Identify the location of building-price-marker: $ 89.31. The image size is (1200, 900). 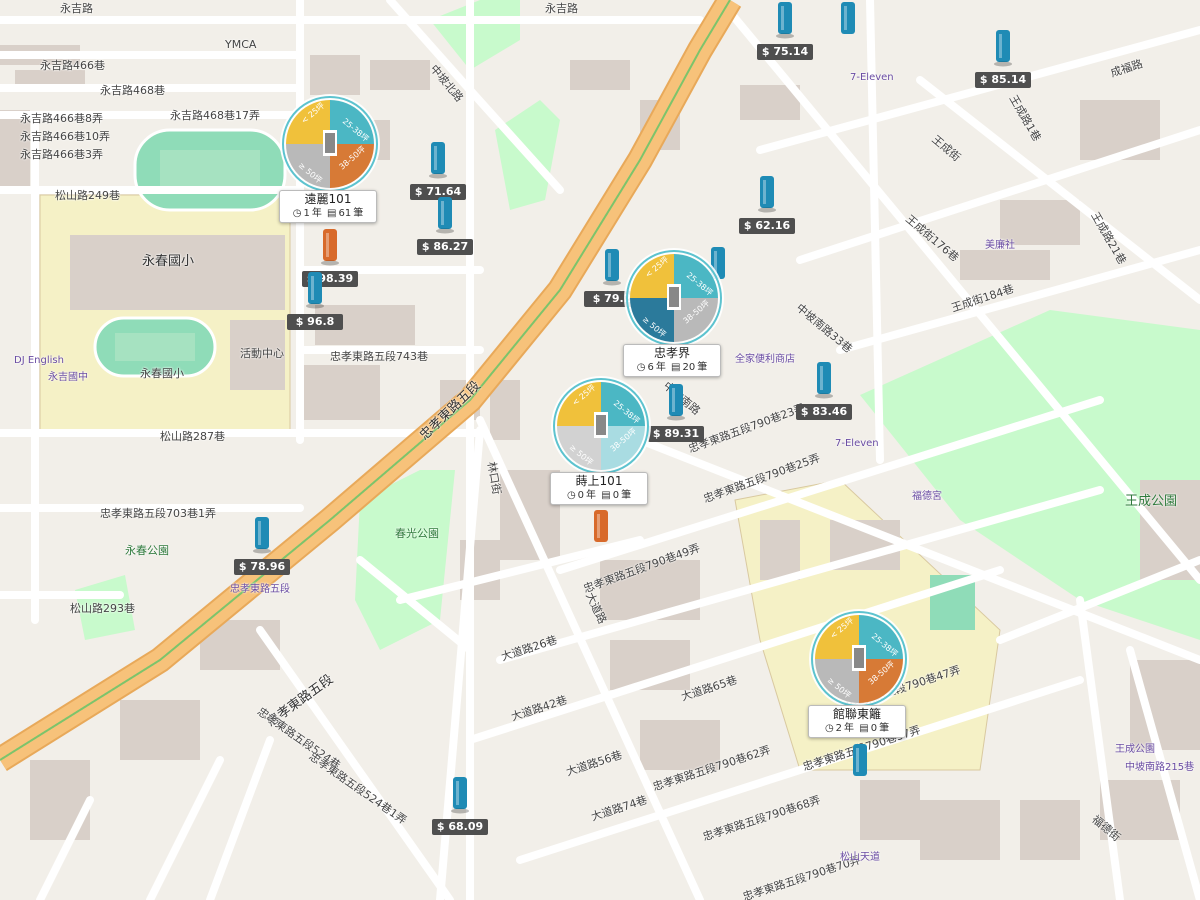
(676, 413).